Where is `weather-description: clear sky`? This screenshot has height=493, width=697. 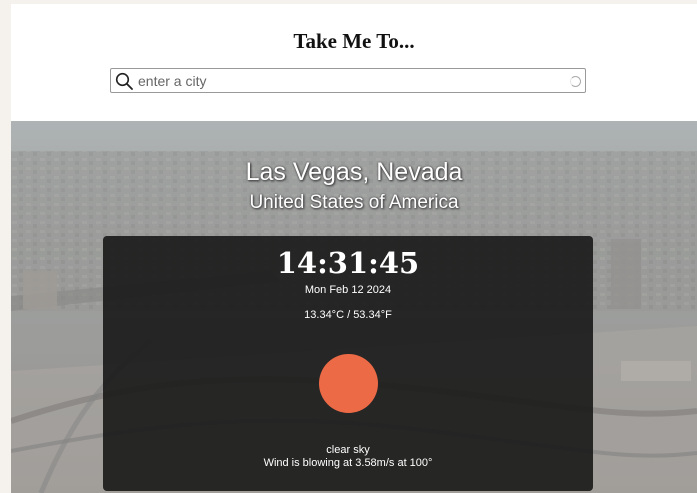 weather-description: clear sky is located at coordinates (348, 450).